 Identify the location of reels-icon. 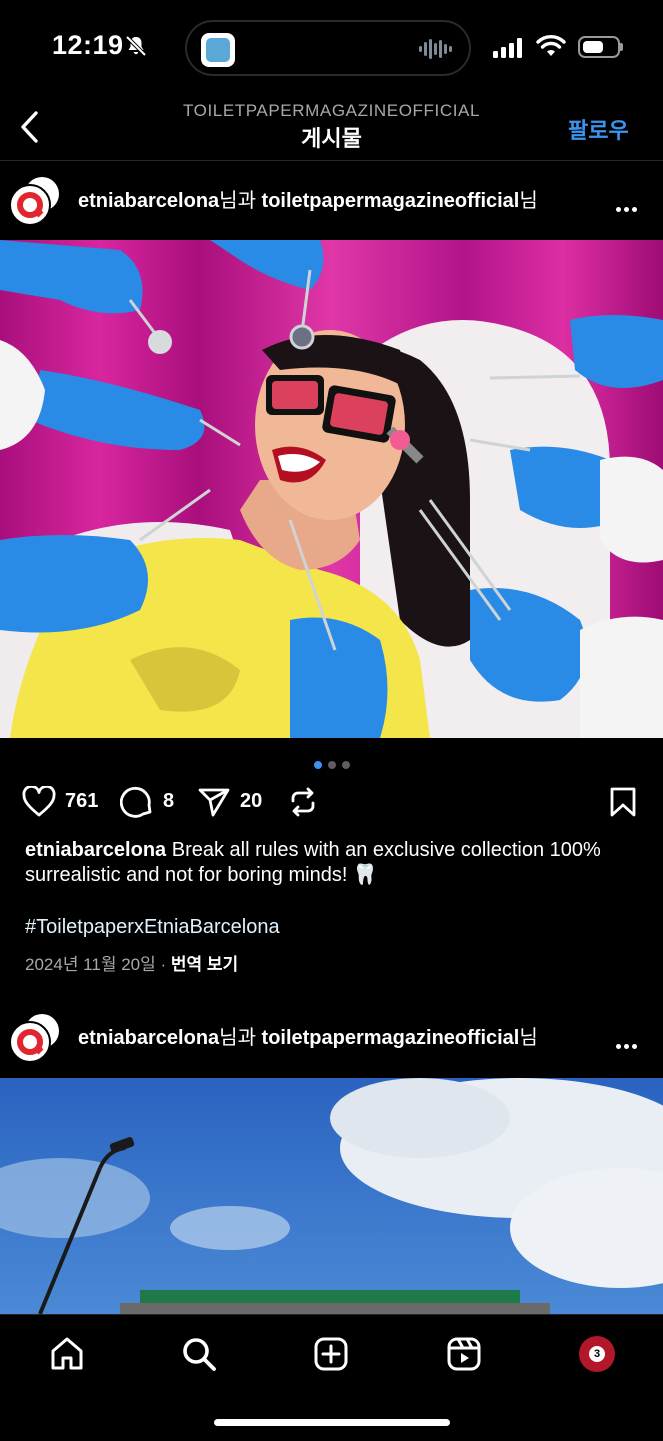
(464, 1354).